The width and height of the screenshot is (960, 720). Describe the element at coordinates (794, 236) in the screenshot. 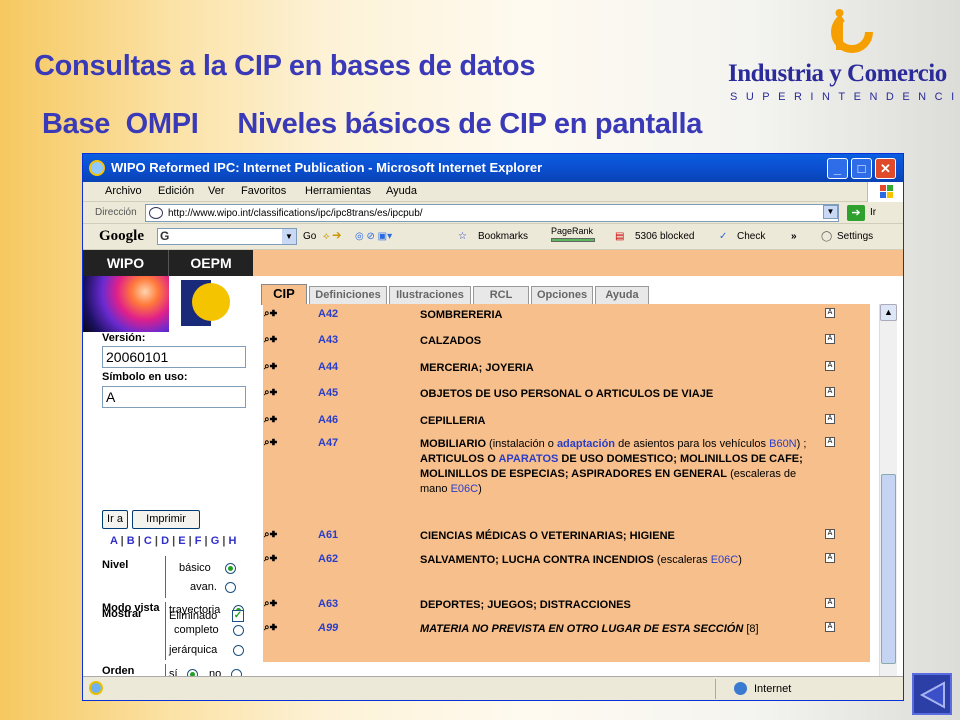

I see `more-tools-button: »` at that location.